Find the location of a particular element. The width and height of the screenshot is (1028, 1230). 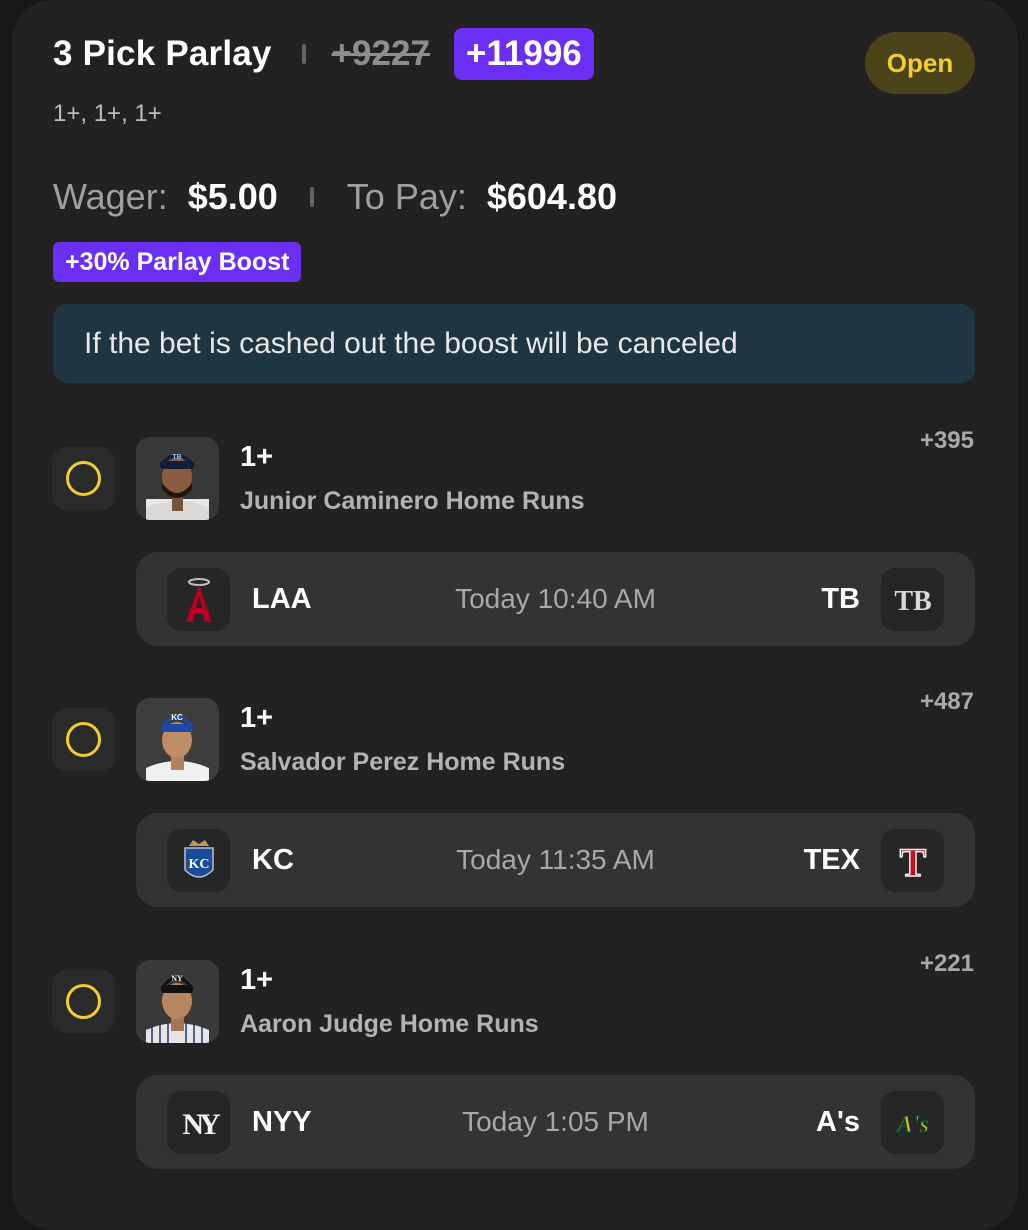

athletics-logo-icon: A's is located at coordinates (912, 1122).